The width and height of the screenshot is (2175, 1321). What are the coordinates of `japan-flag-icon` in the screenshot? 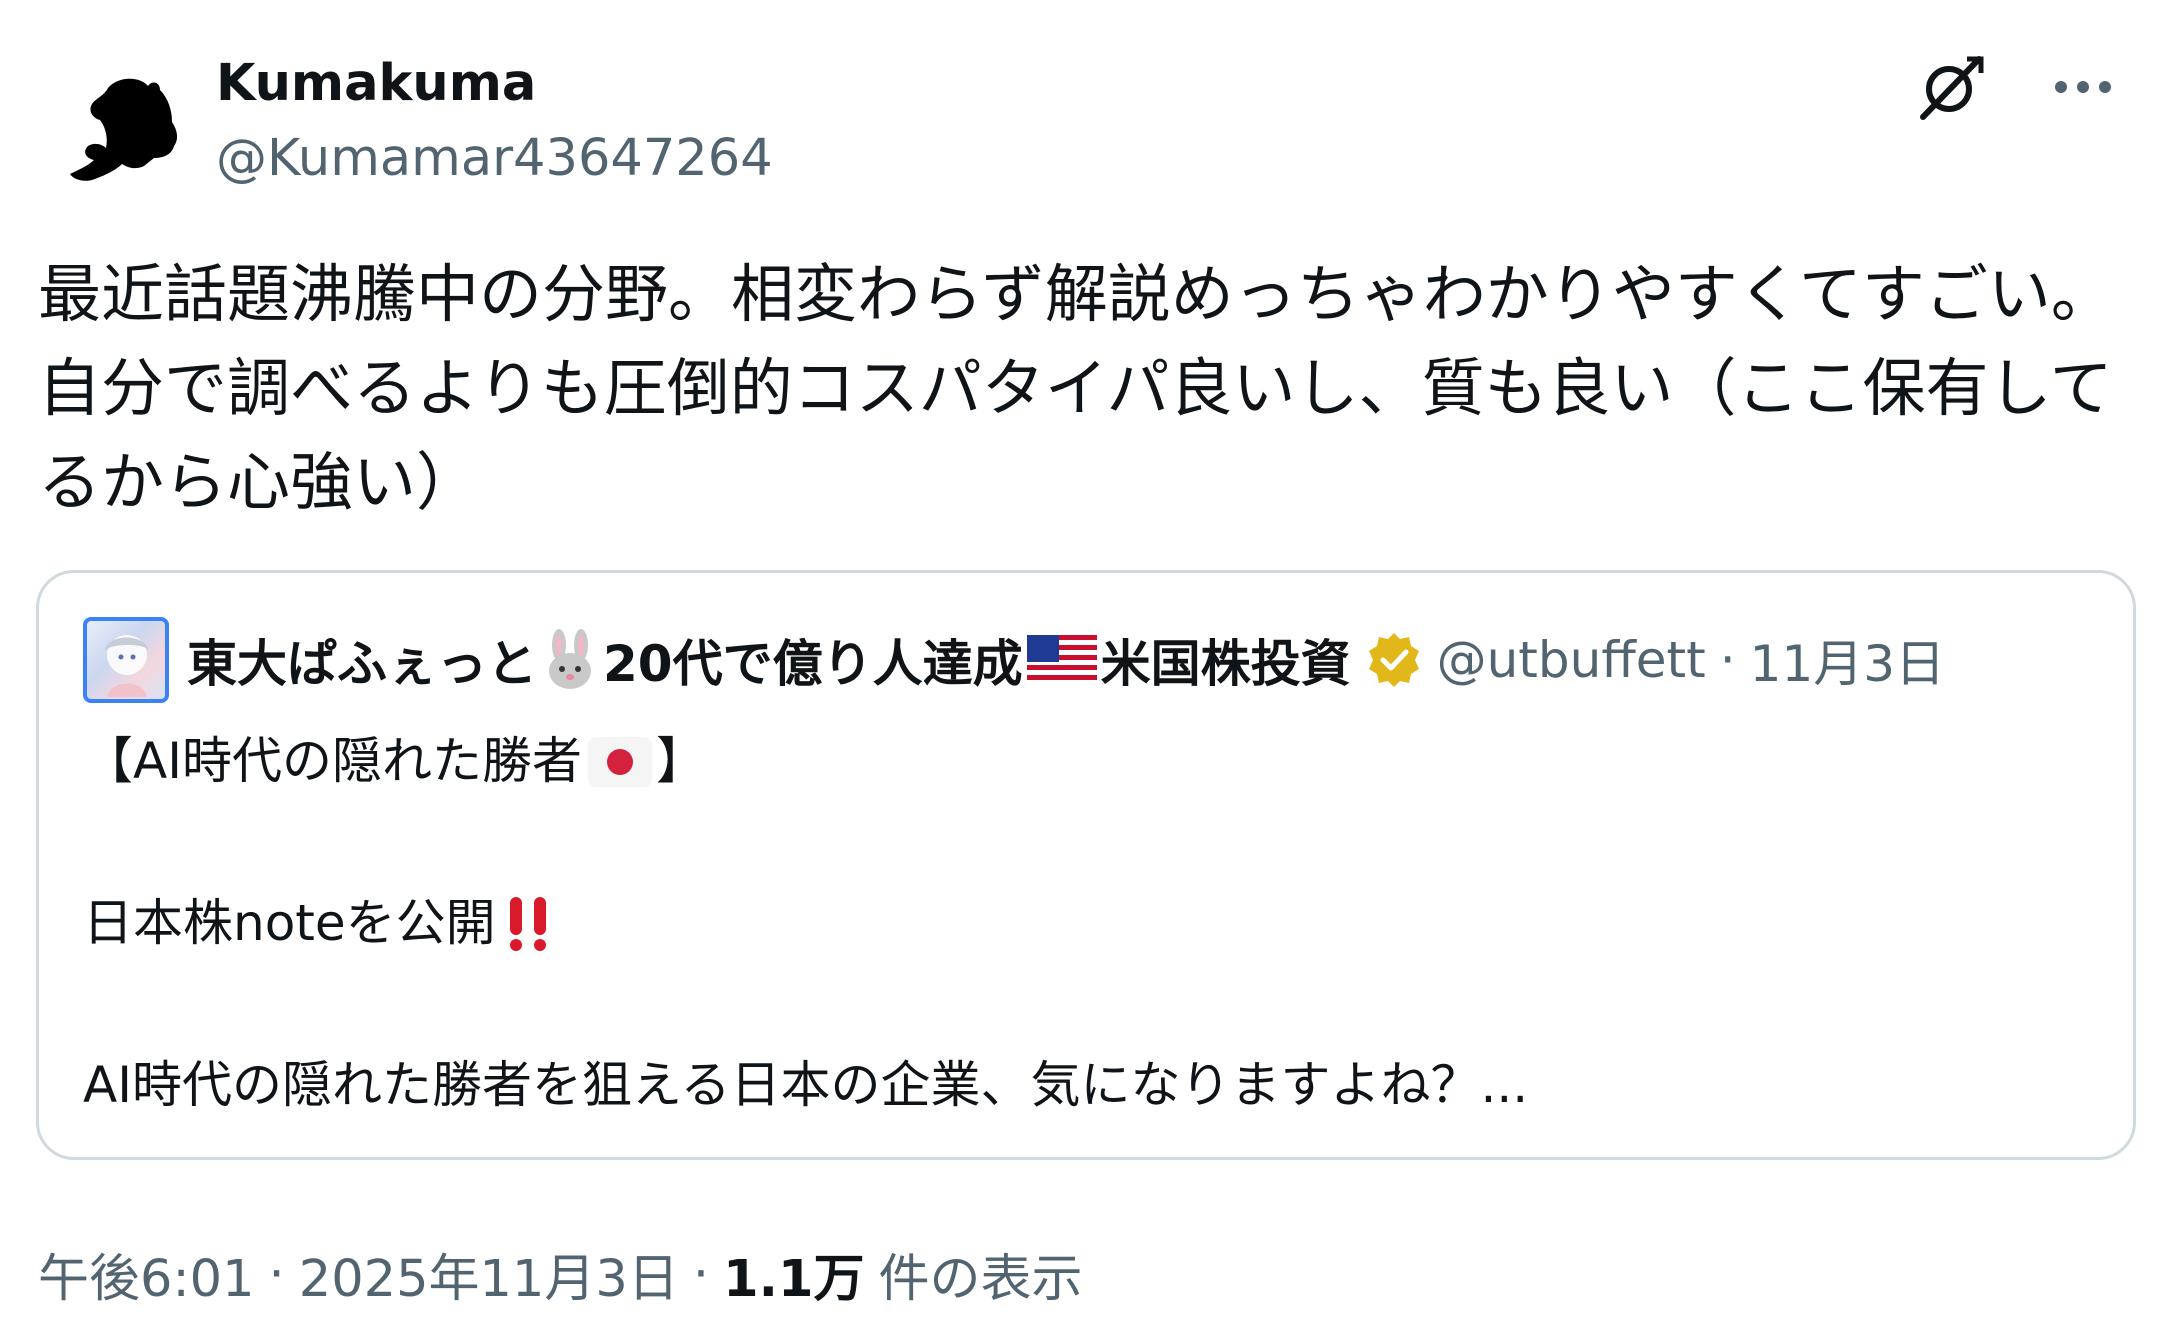 It's located at (619, 761).